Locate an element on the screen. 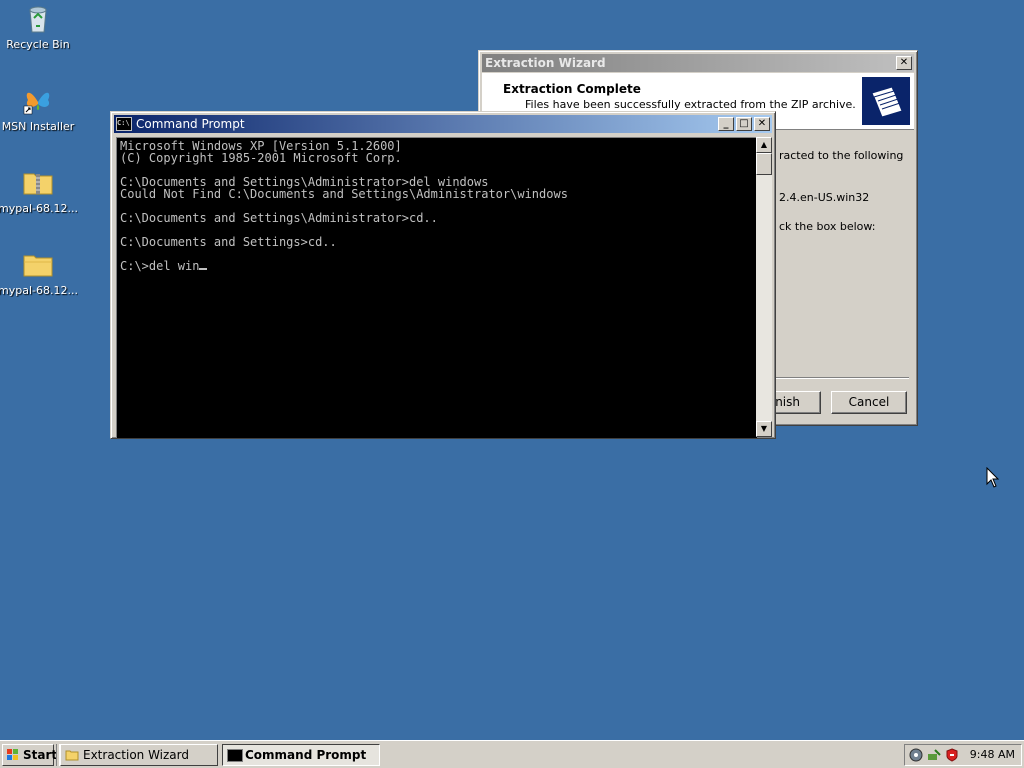 The height and width of the screenshot is (768, 1024). maximize-icon: □ is located at coordinates (744, 124).